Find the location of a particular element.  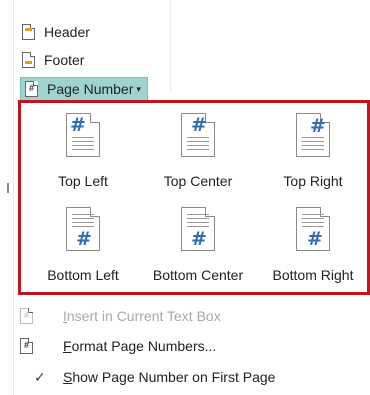

gallery-item-label: Top Right is located at coordinates (313, 181).